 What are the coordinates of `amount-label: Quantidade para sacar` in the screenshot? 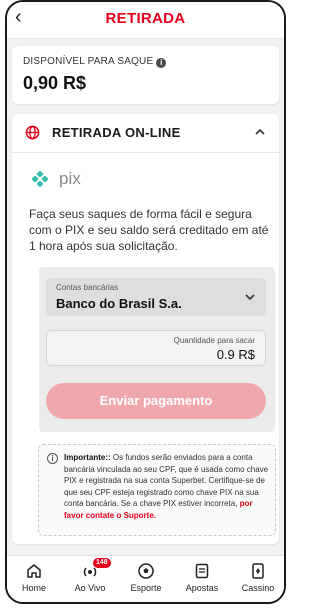 It's located at (214, 340).